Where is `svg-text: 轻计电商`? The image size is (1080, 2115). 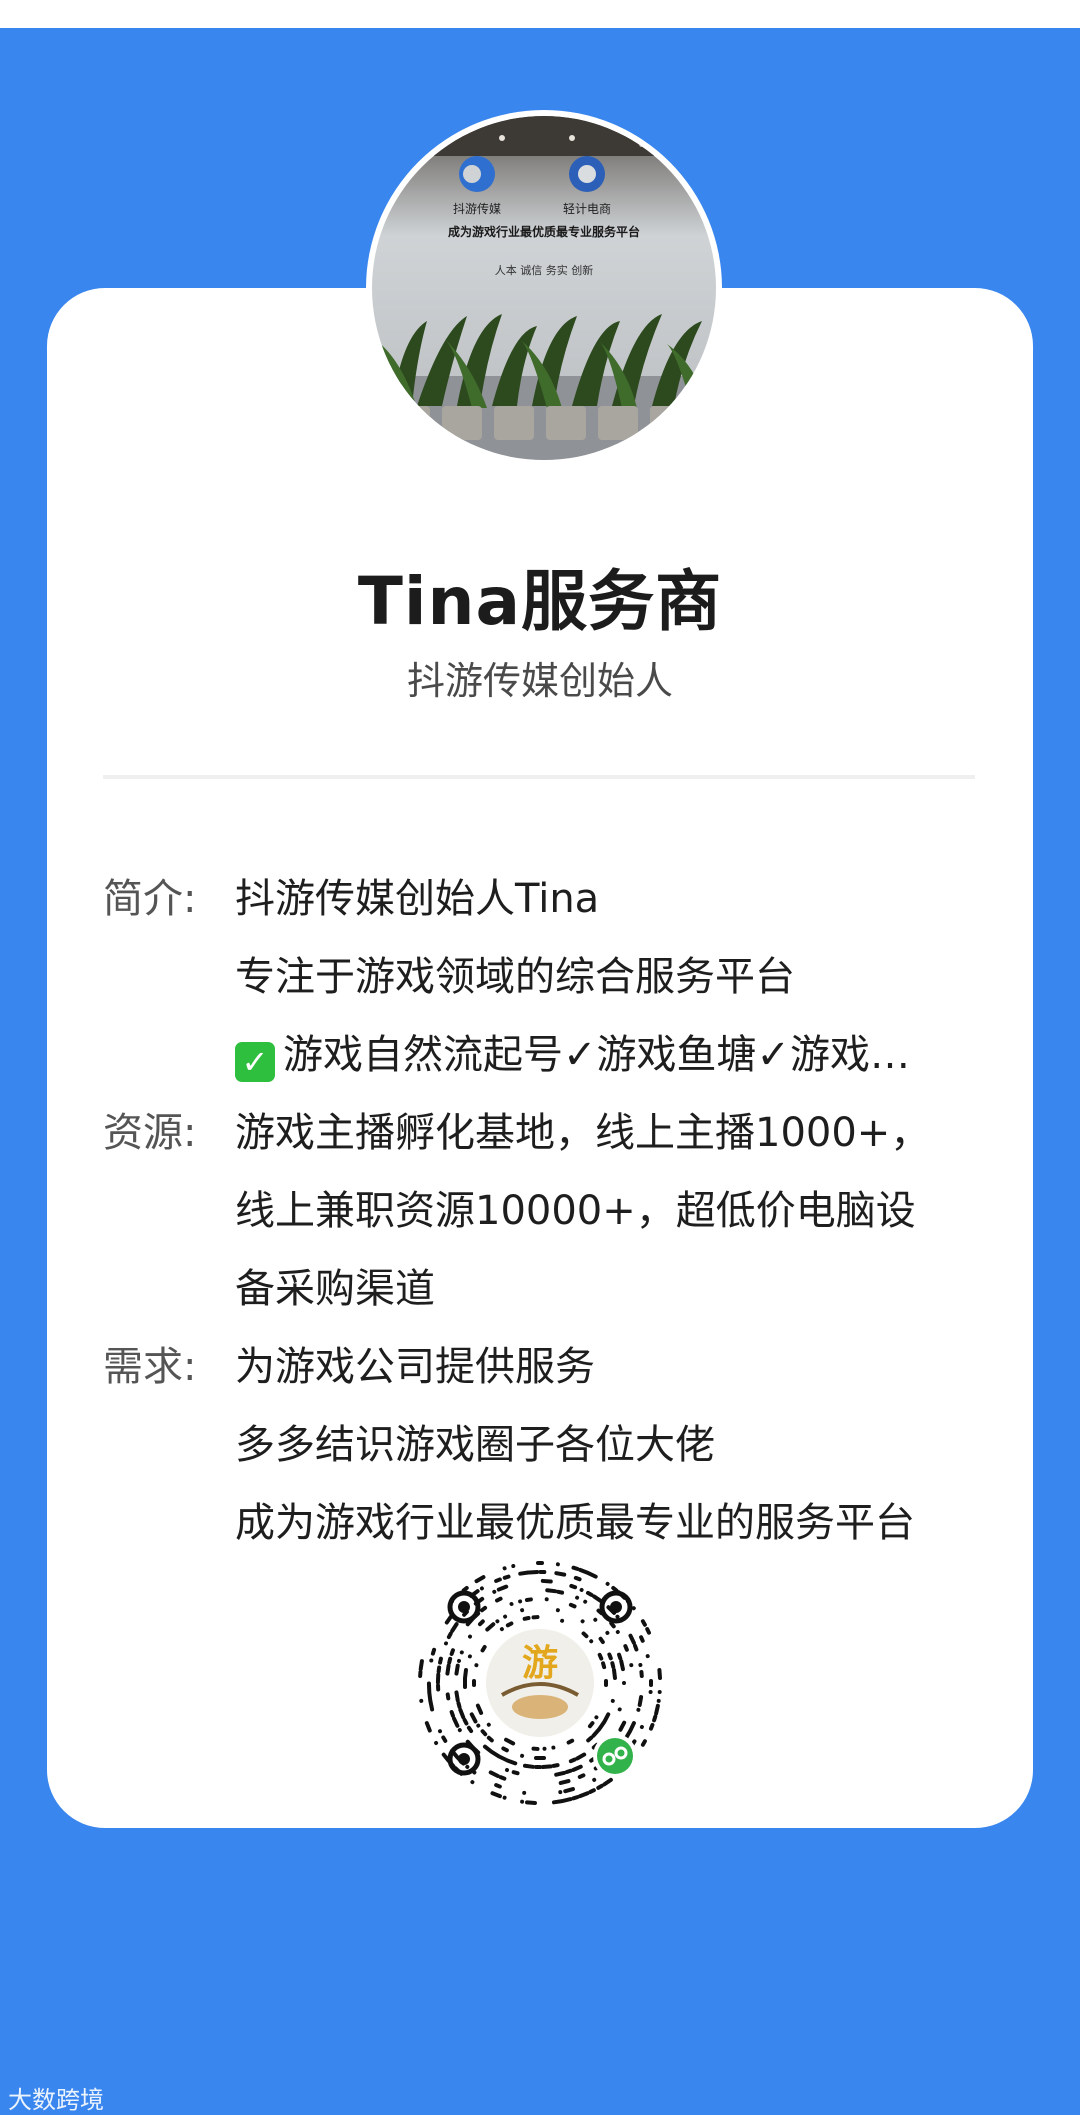
svg-text: 轻计电商 is located at coordinates (587, 208).